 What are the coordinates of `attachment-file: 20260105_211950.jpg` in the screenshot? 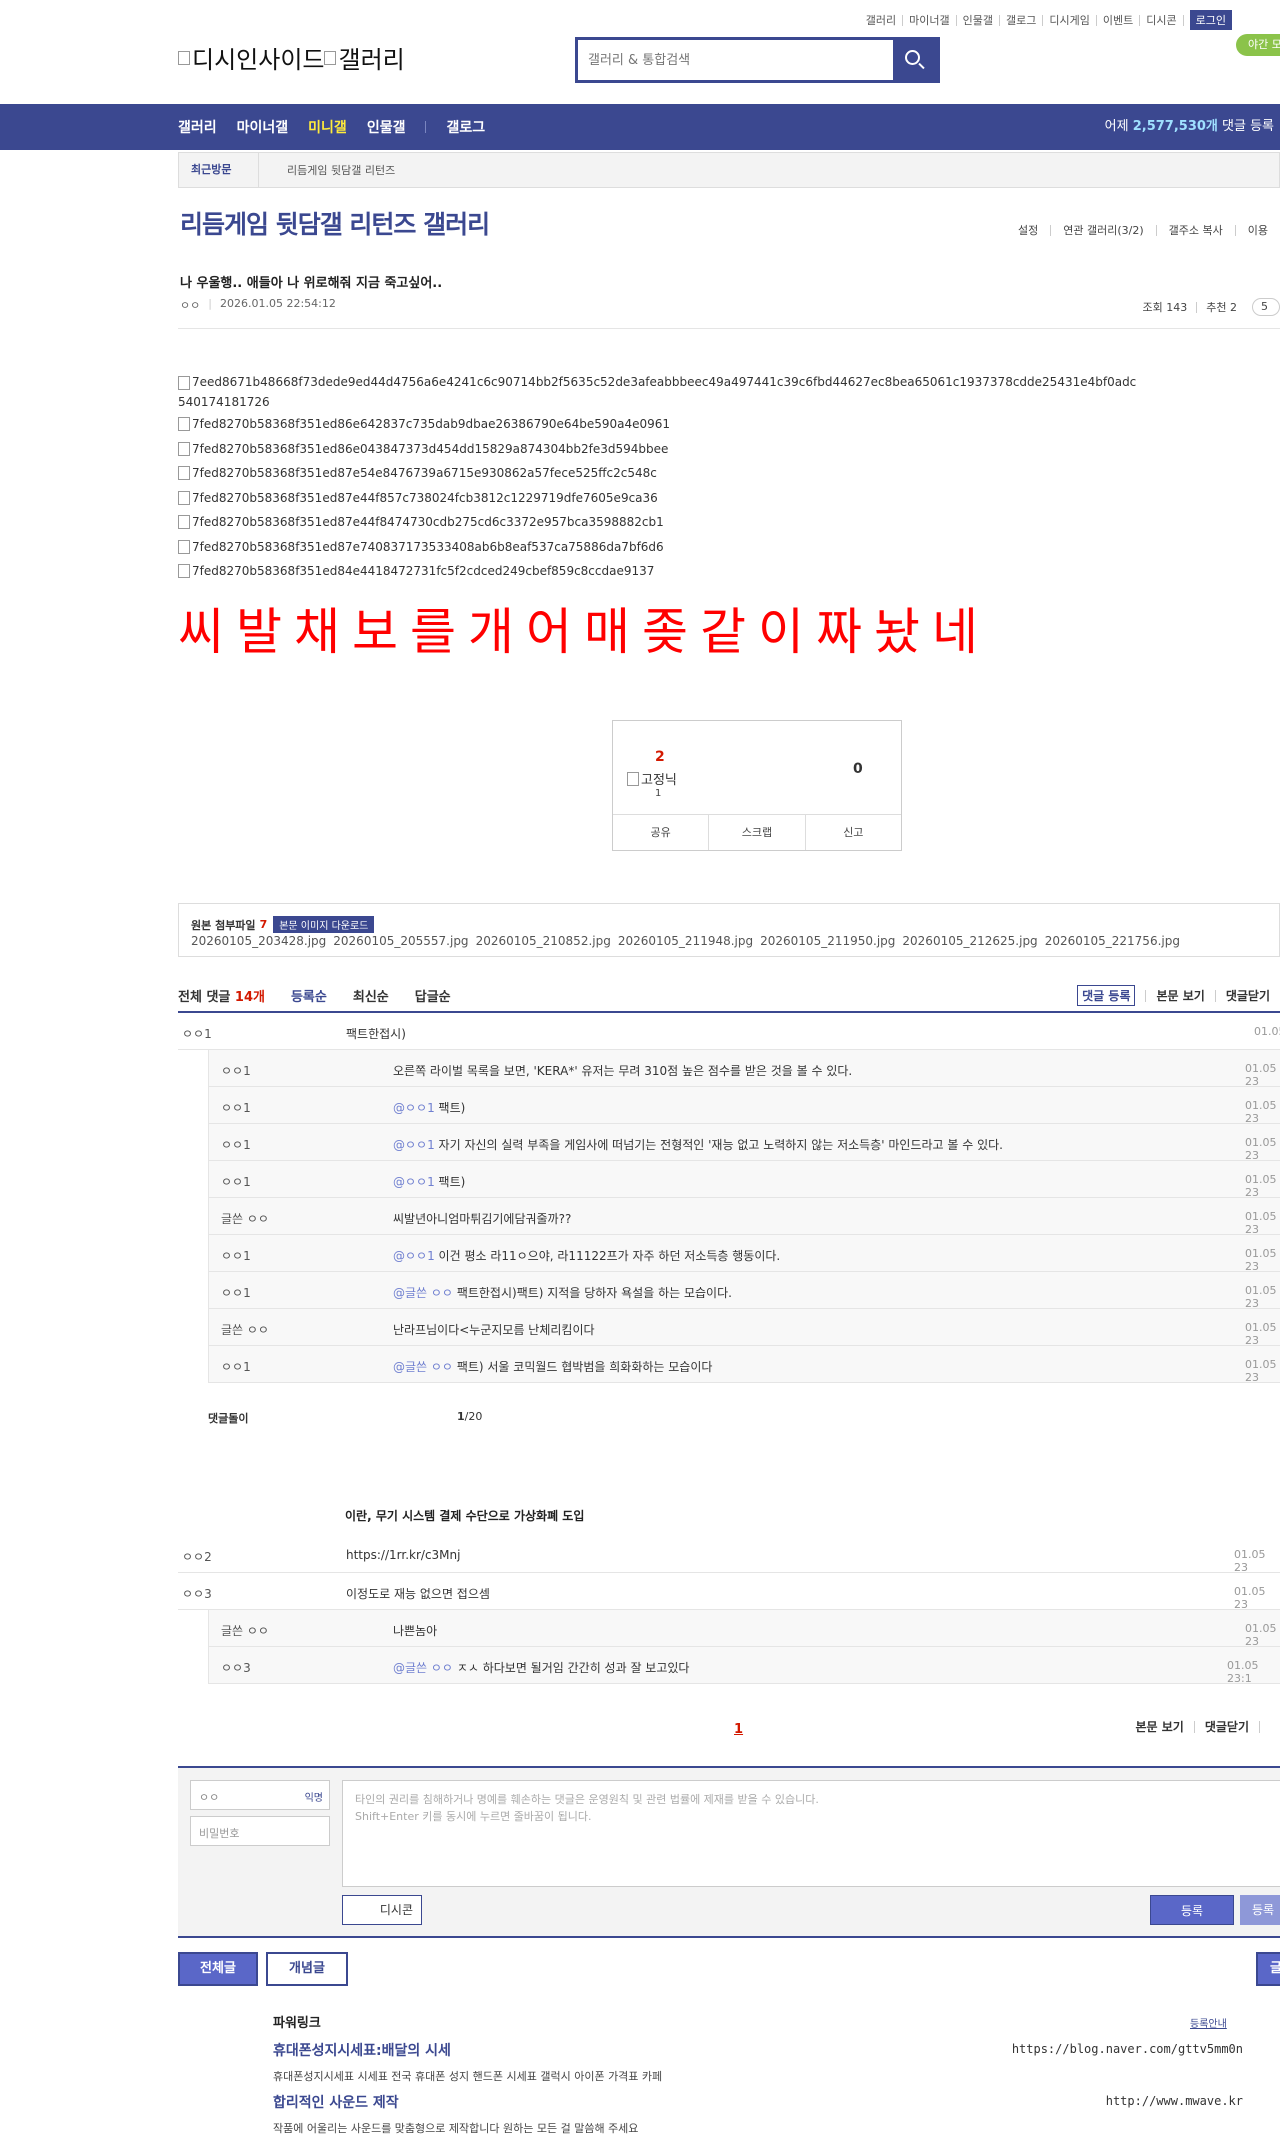 It's located at (827, 941).